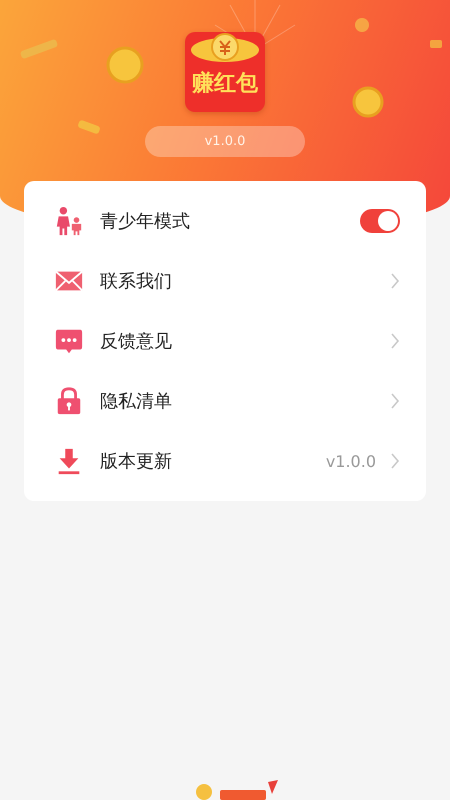 Image resolution: width=450 pixels, height=800 pixels. I want to click on logo-text: 赚红包, so click(225, 84).